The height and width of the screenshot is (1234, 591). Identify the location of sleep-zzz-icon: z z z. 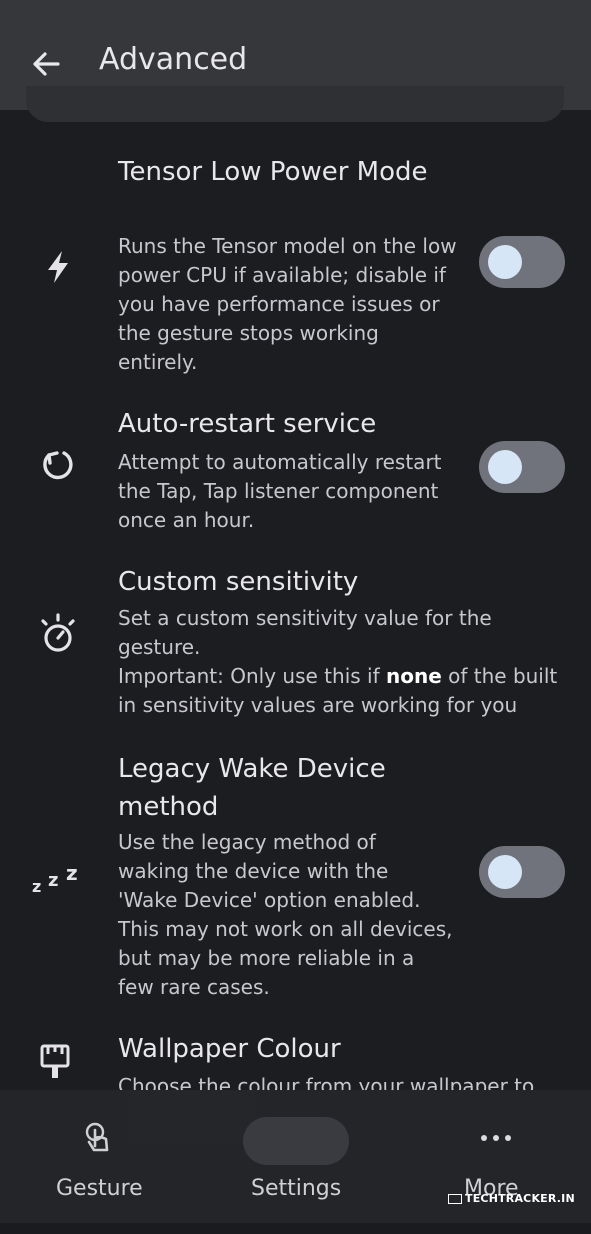
(58, 878).